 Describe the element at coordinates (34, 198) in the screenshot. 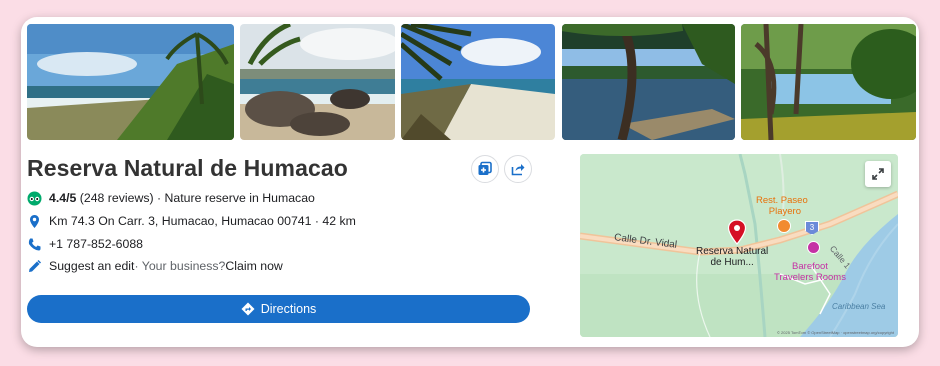

I see `tripadvisor-owl-icon` at that location.